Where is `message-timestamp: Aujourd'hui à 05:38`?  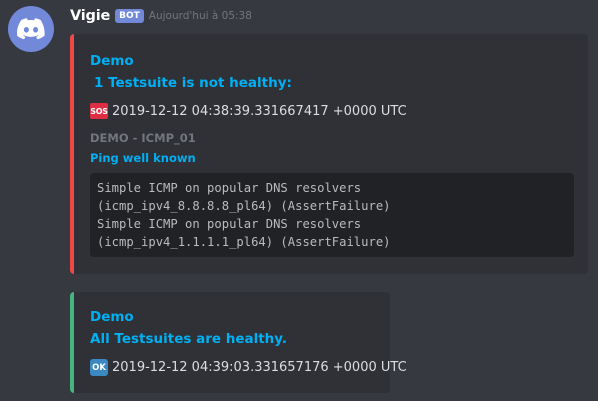 message-timestamp: Aujourd'hui à 05:38 is located at coordinates (200, 16).